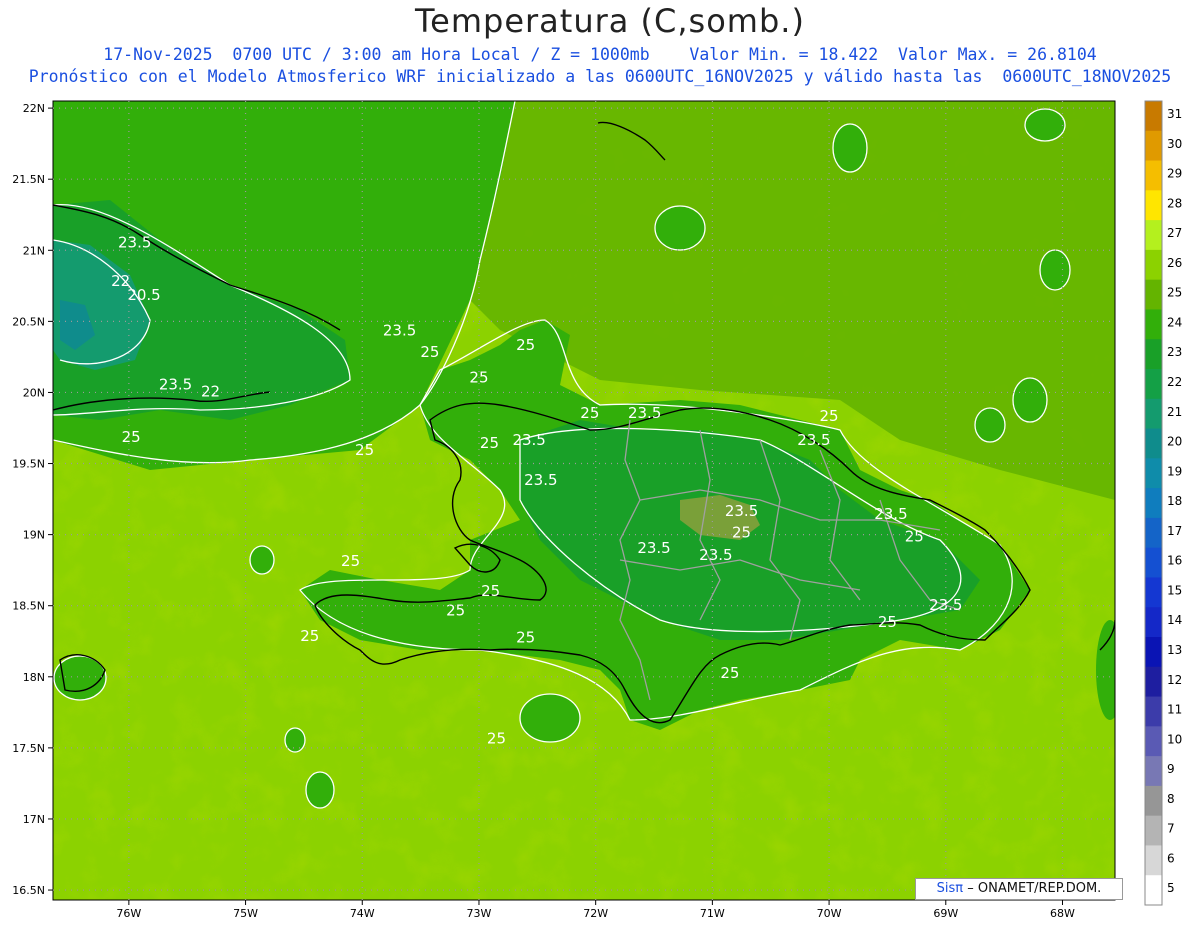  I want to click on colorbar-label: 15, so click(1174, 590).